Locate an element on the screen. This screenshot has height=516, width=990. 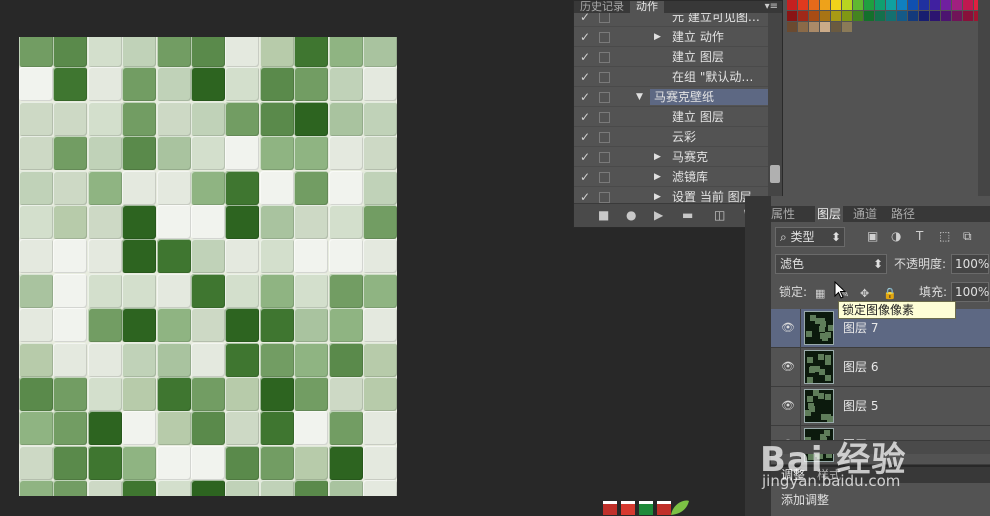
scrollbar-thumb is located at coordinates (775, 174).